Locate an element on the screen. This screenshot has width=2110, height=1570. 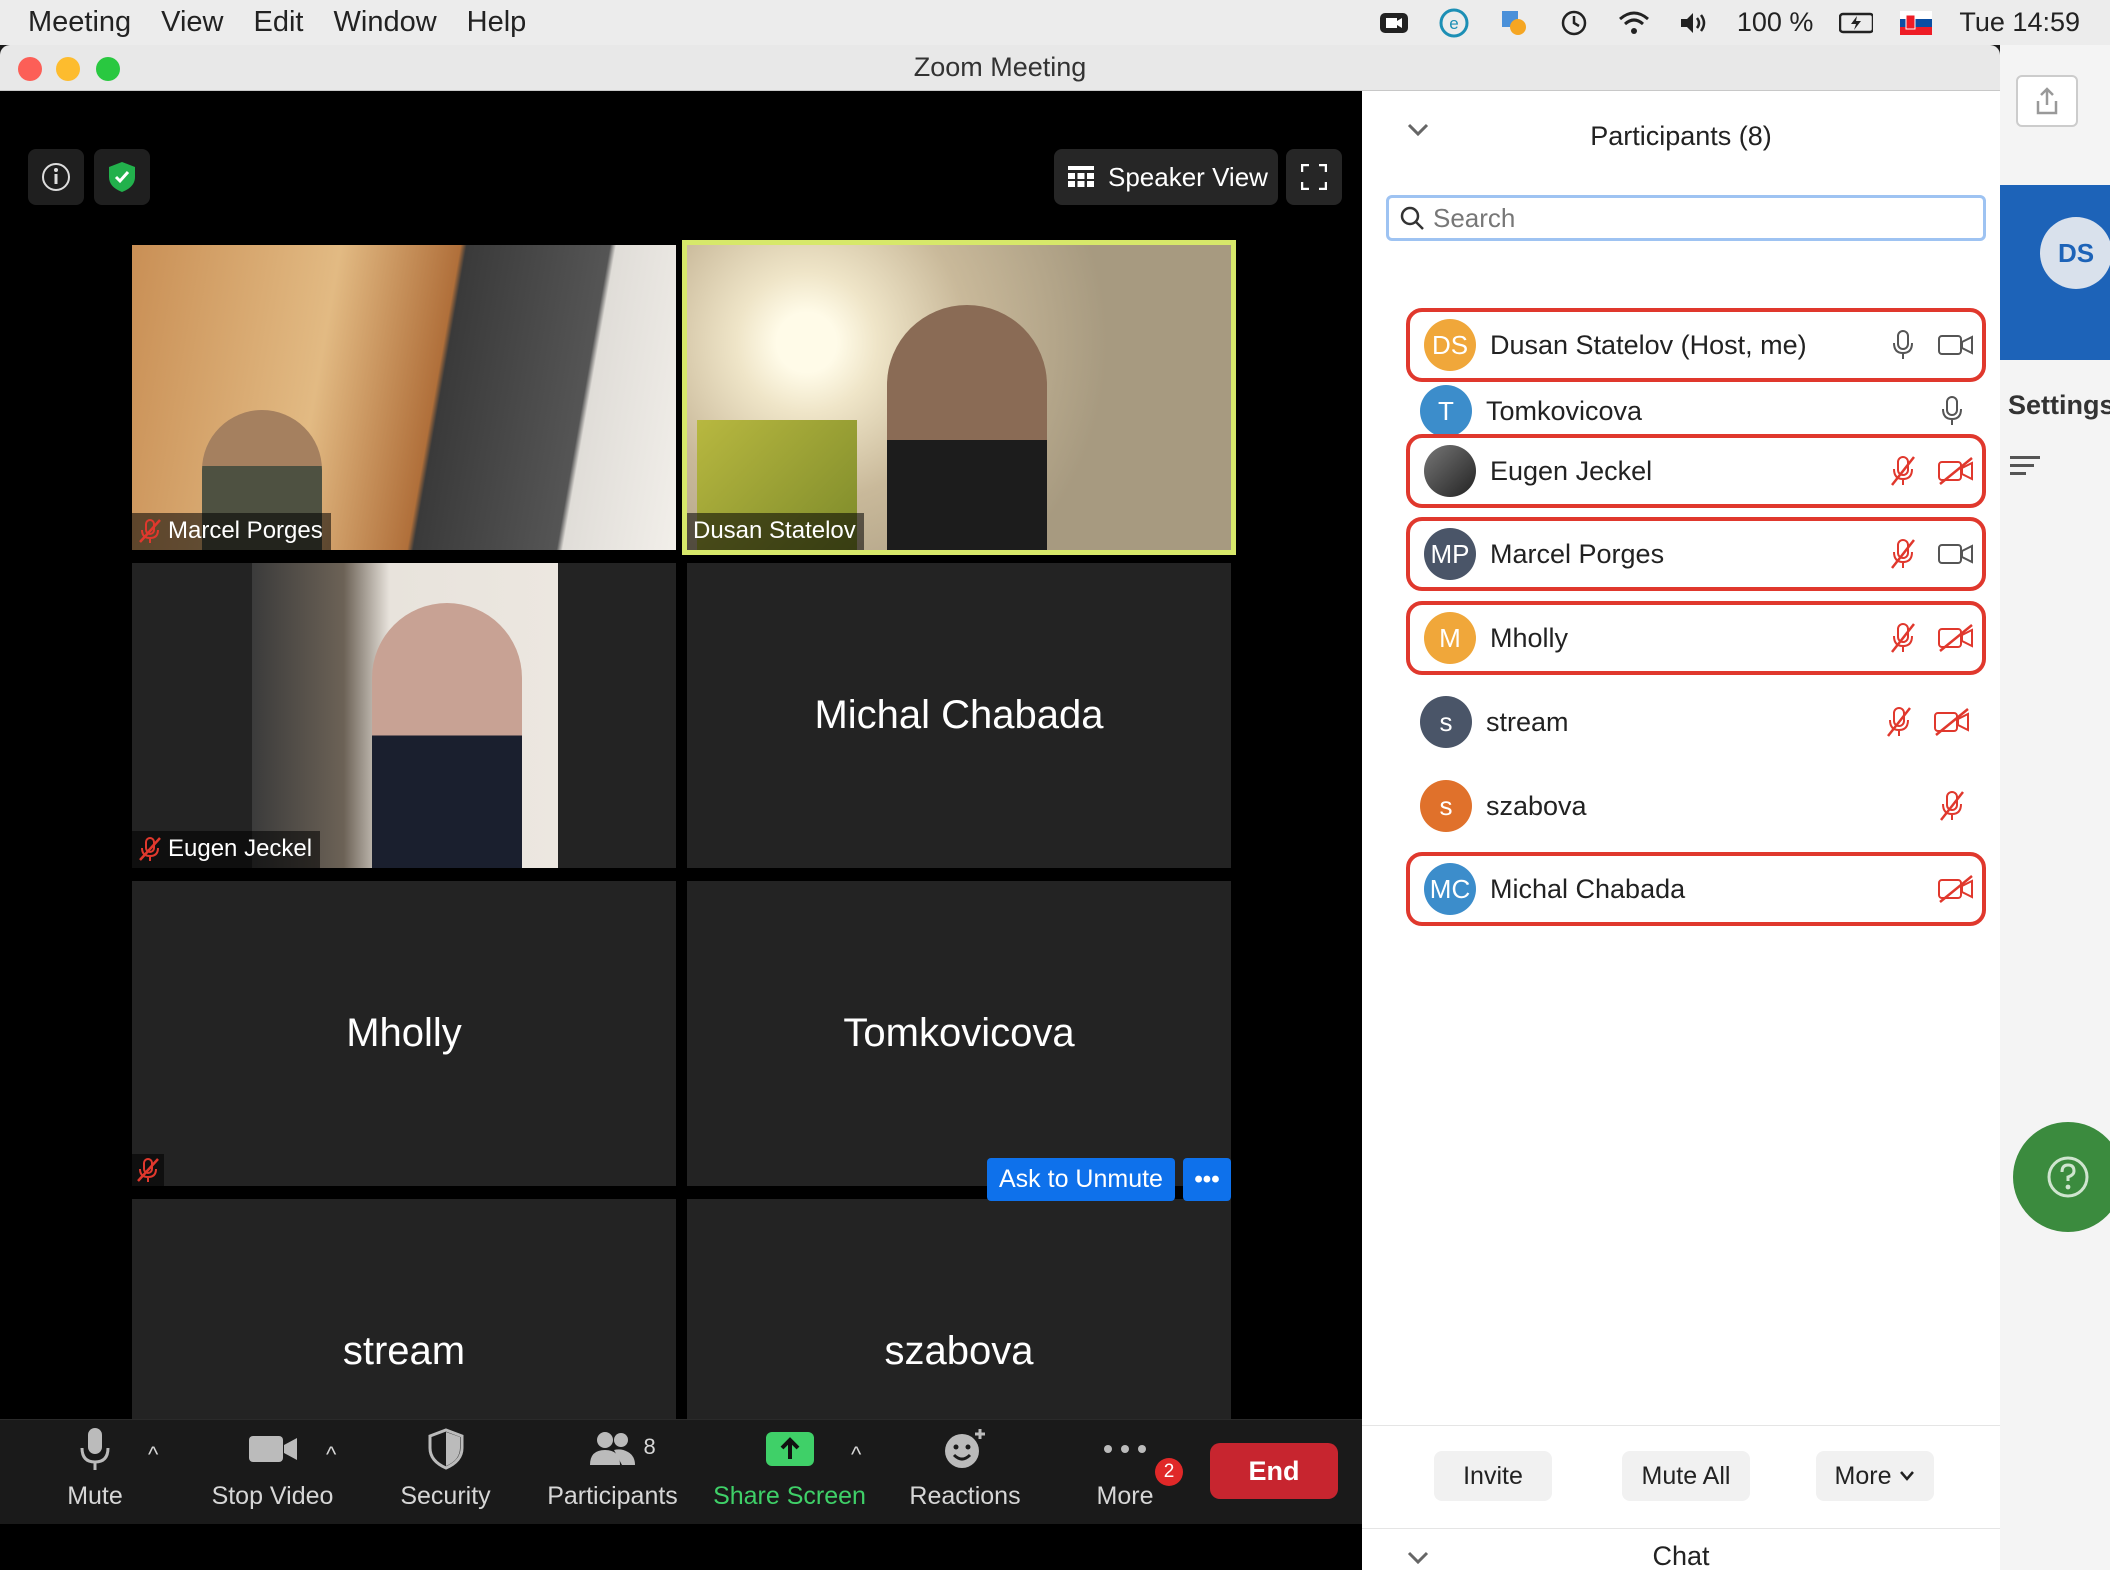
reactions-label: Reactions is located at coordinates (965, 1496).